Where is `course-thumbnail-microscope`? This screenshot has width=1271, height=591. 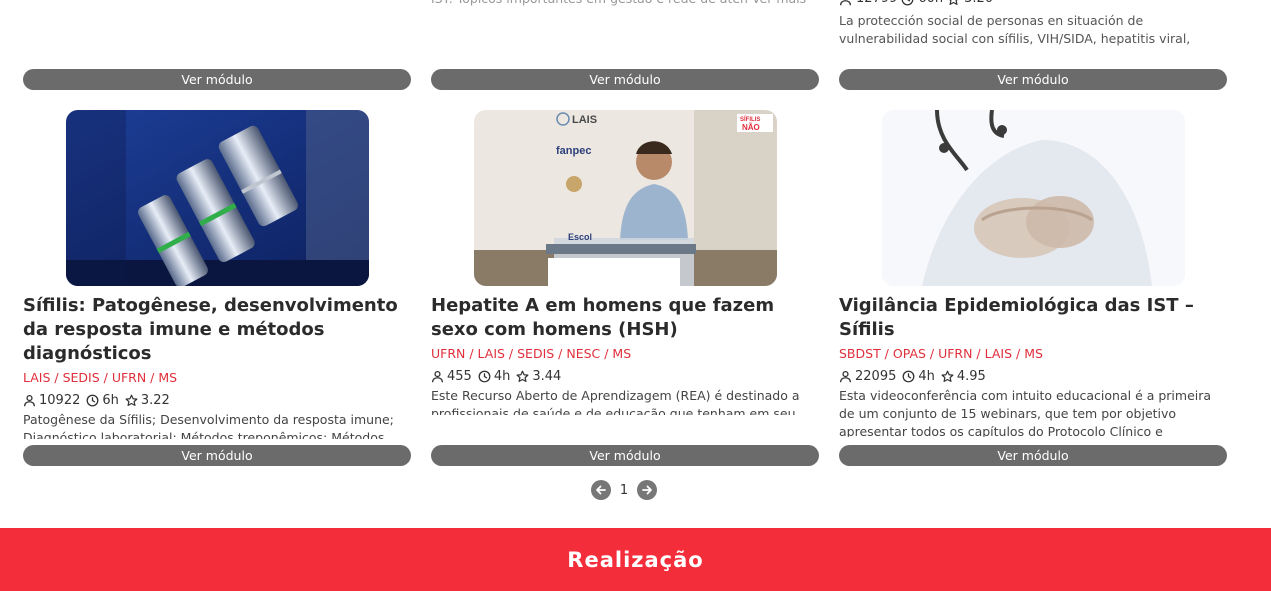
course-thumbnail-microscope is located at coordinates (217, 198).